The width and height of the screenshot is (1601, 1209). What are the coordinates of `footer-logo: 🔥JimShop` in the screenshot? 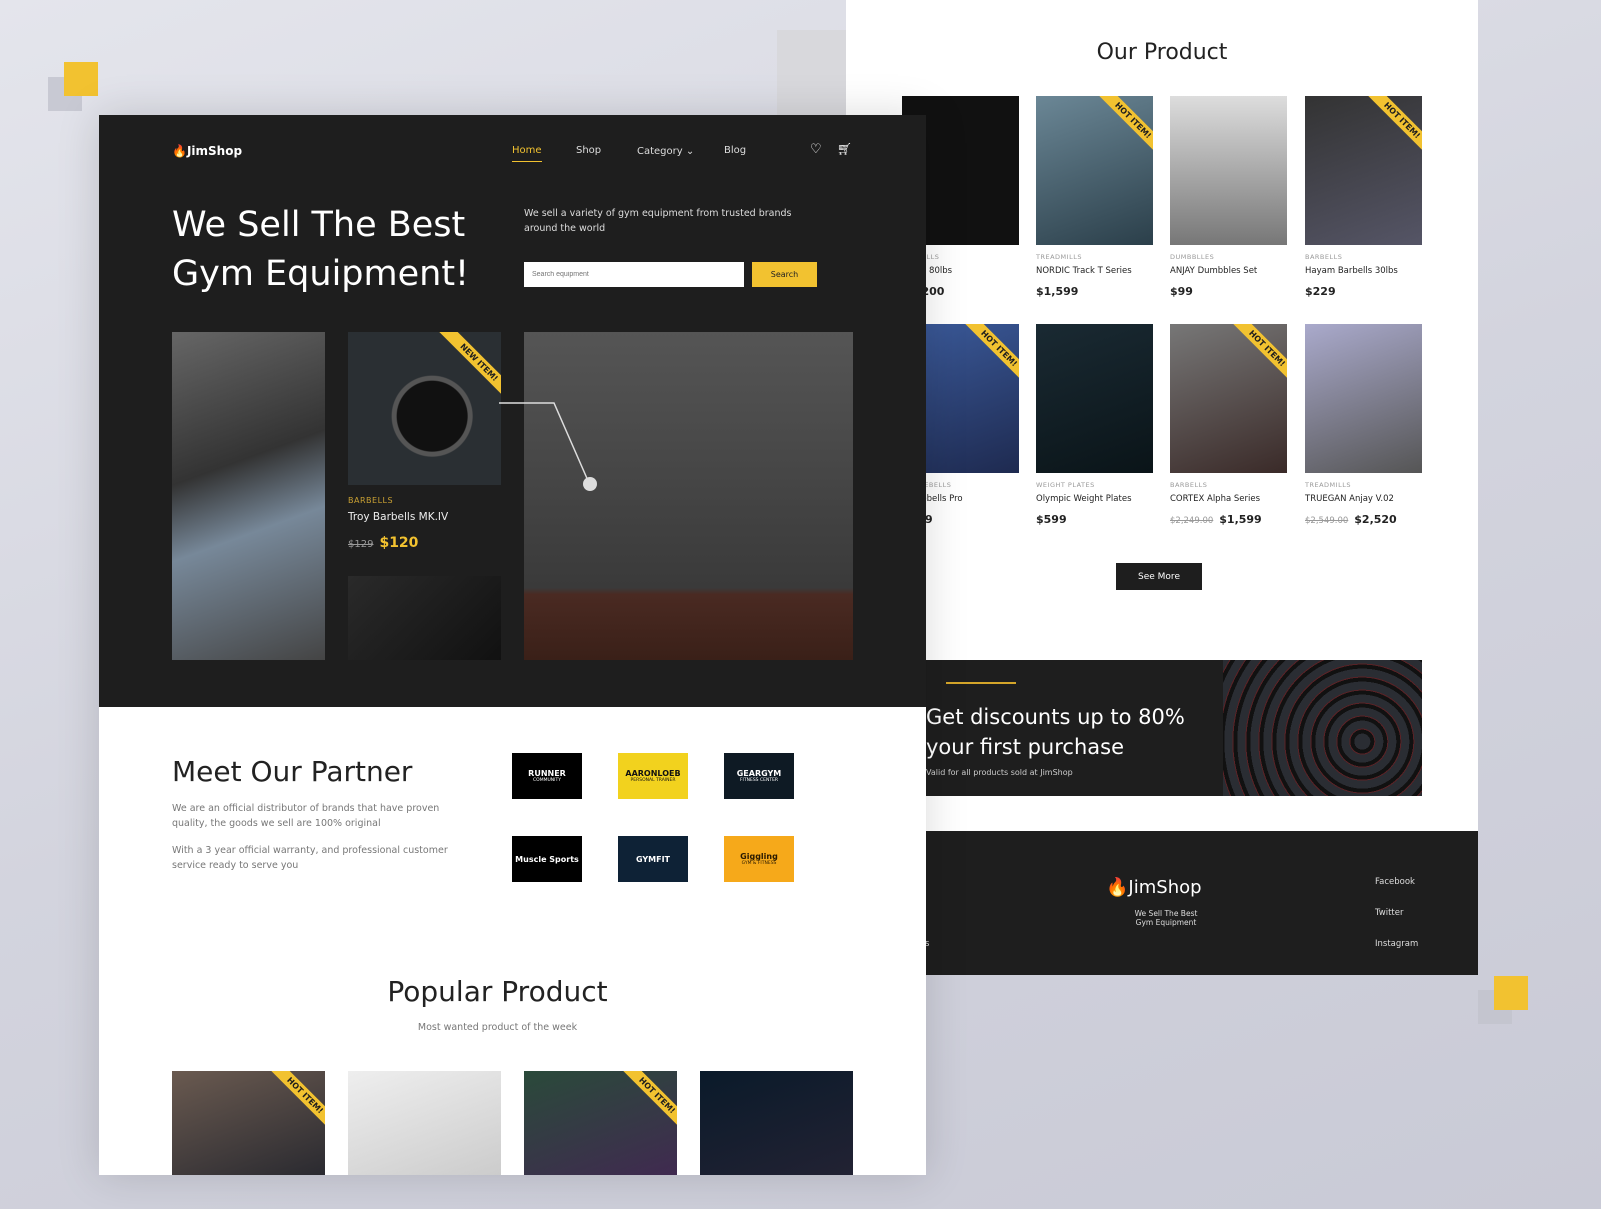 It's located at (1154, 887).